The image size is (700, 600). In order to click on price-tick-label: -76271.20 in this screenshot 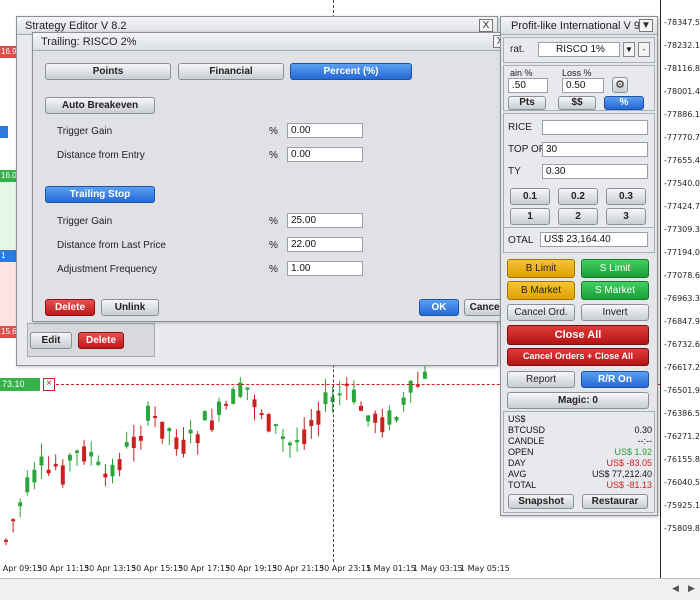, I will do `click(682, 436)`.